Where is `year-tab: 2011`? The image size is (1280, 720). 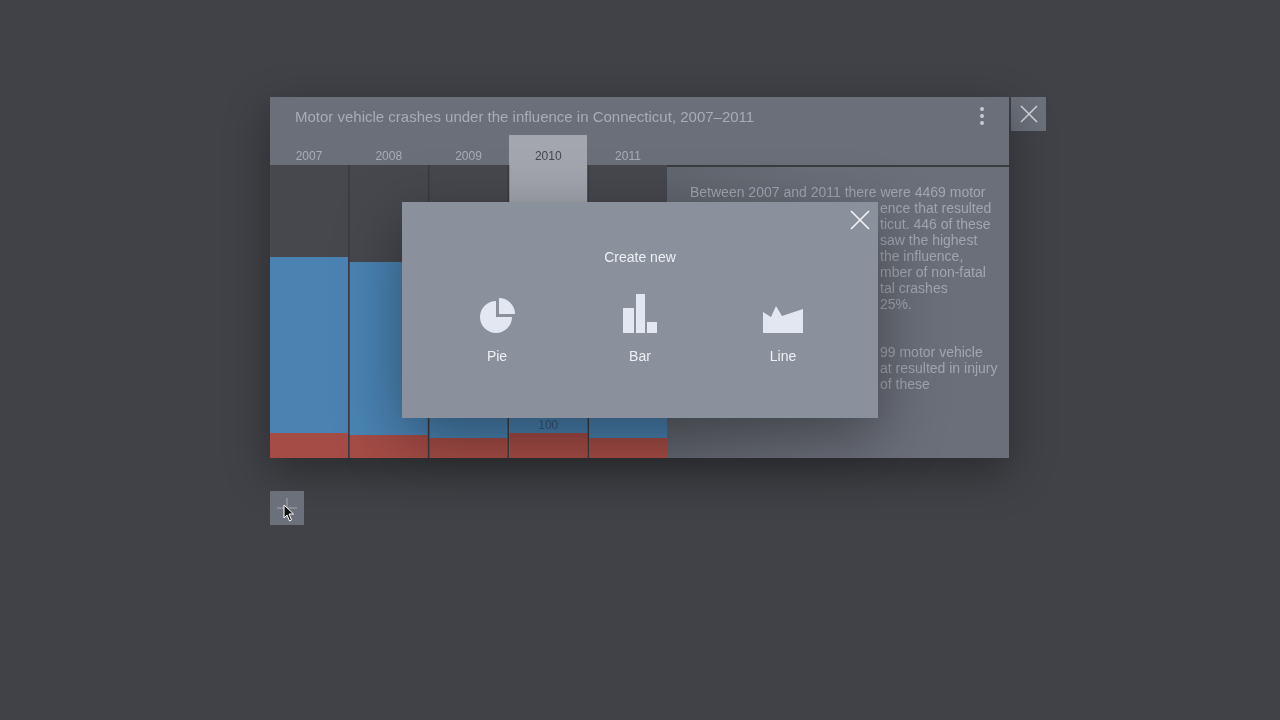
year-tab: 2011 is located at coordinates (628, 150).